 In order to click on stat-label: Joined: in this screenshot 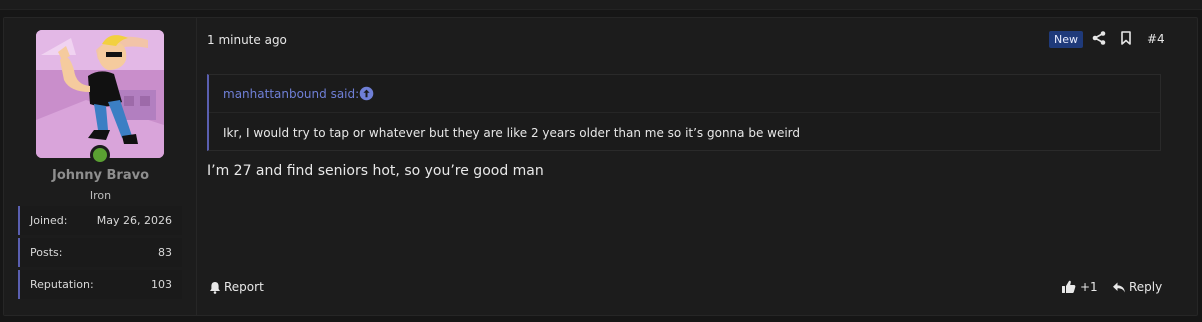, I will do `click(49, 220)`.